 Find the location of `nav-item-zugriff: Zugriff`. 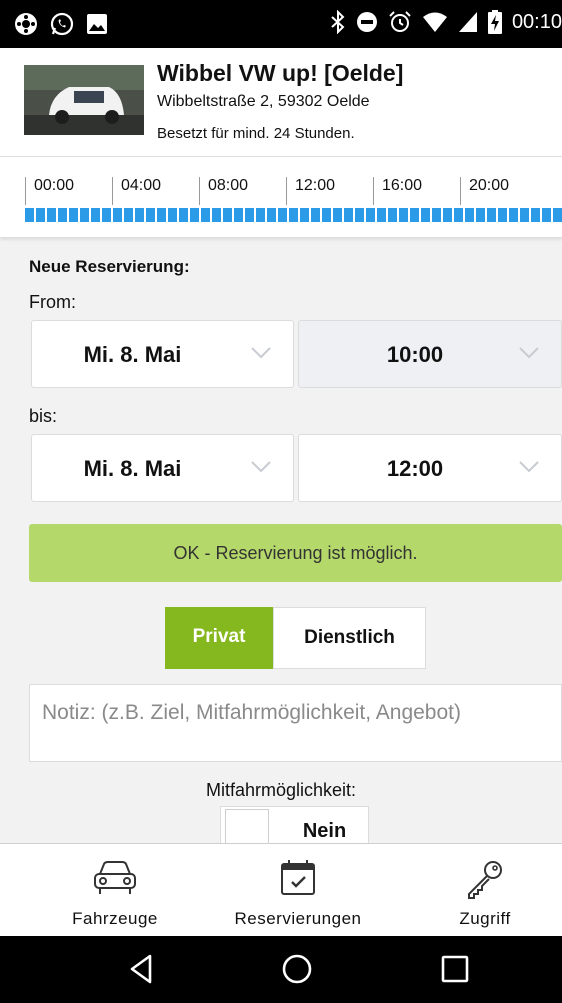

nav-item-zugriff: Zugriff is located at coordinates (485, 890).